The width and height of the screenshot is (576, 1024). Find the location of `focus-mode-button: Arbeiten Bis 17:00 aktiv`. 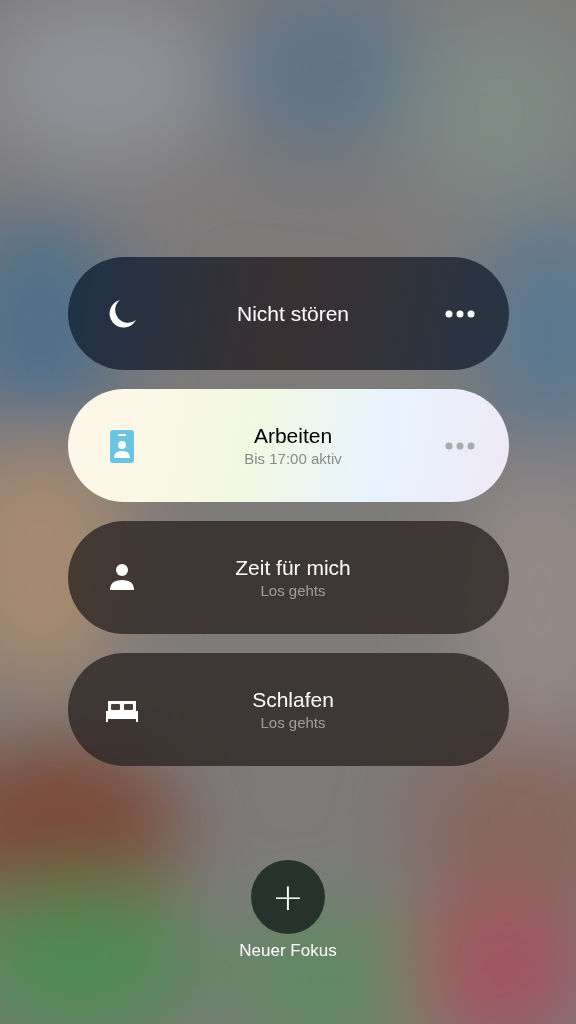

focus-mode-button: Arbeiten Bis 17:00 aktiv is located at coordinates (288, 445).